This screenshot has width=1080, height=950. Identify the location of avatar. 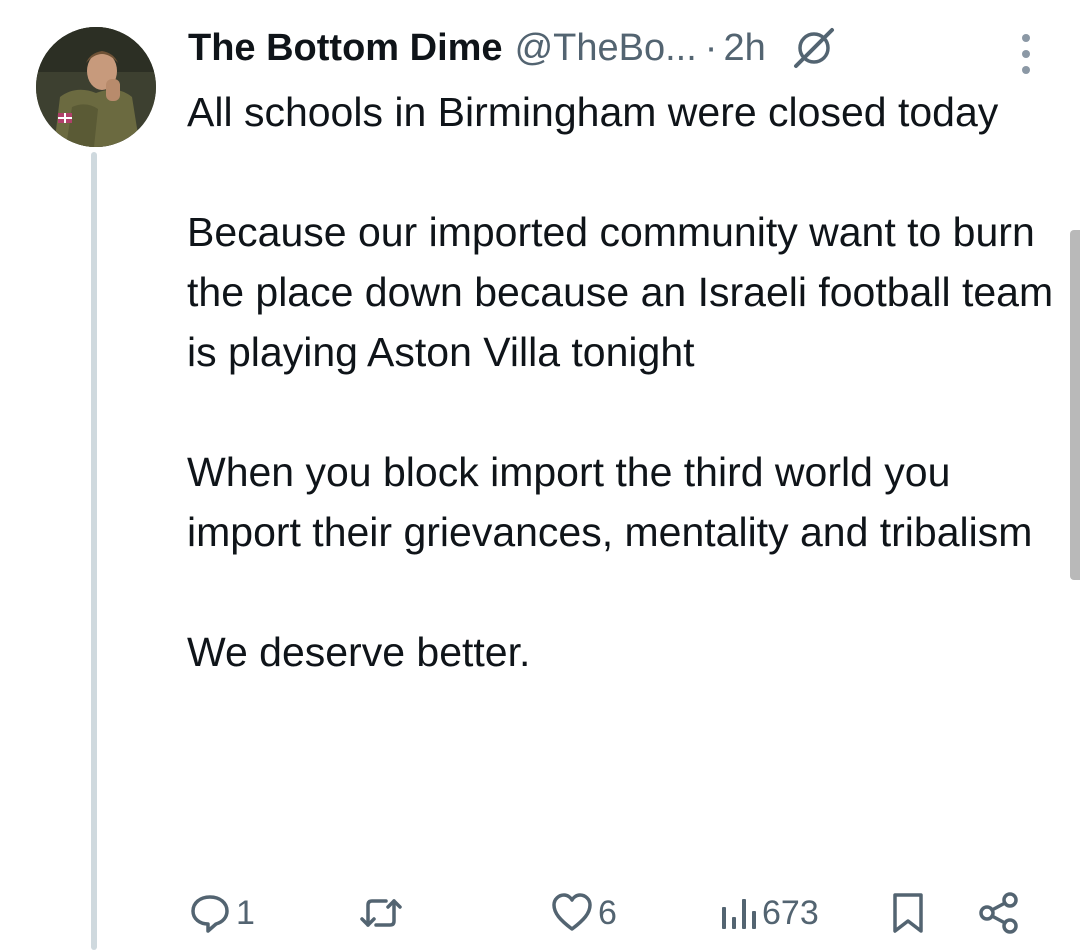
(96, 87).